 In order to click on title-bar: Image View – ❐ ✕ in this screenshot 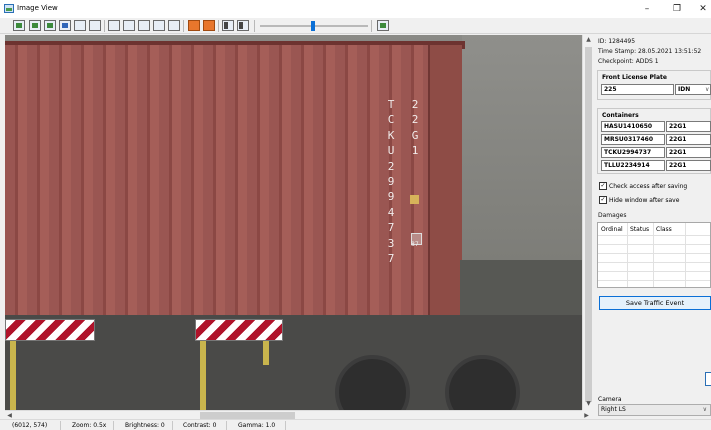, I will do `click(355, 9)`.